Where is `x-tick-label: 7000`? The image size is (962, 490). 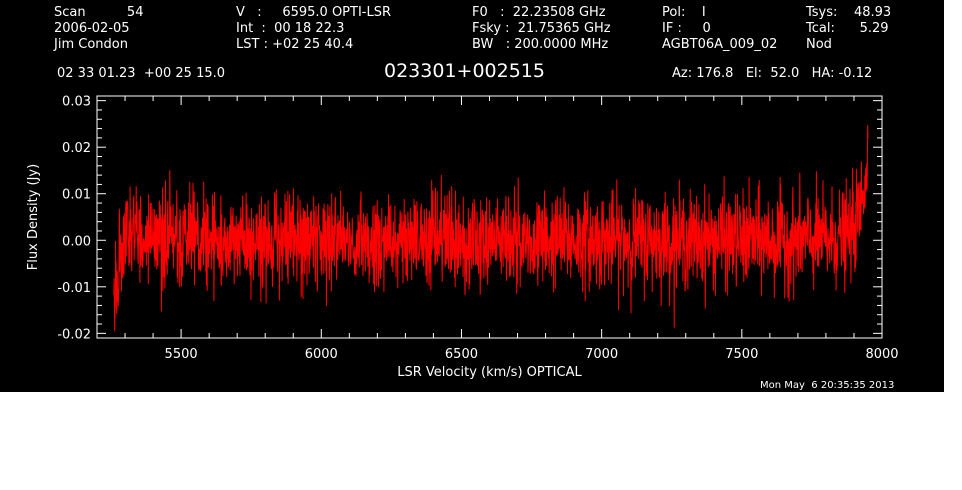
x-tick-label: 7000 is located at coordinates (601, 354).